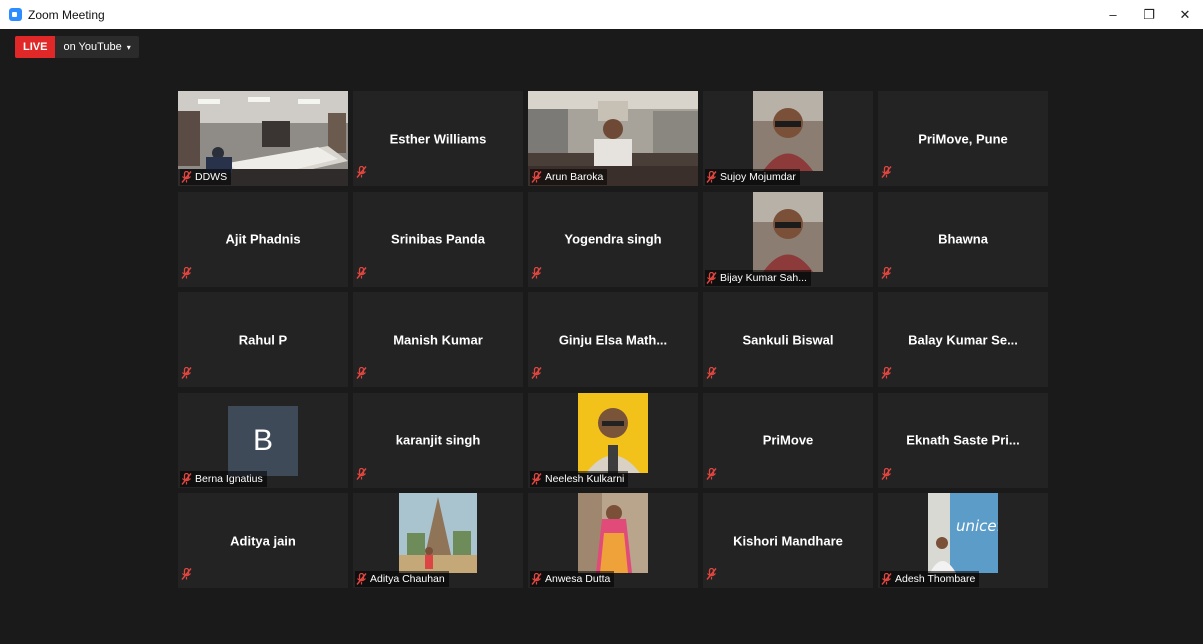 Image resolution: width=1203 pixels, height=644 pixels. I want to click on participant-tile: Kishori Mandhare, so click(788, 540).